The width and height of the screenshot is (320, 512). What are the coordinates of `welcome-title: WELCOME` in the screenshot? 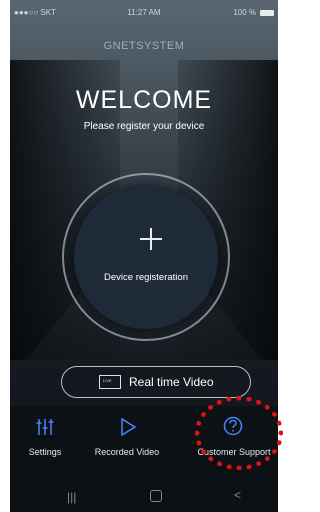 It's located at (144, 100).